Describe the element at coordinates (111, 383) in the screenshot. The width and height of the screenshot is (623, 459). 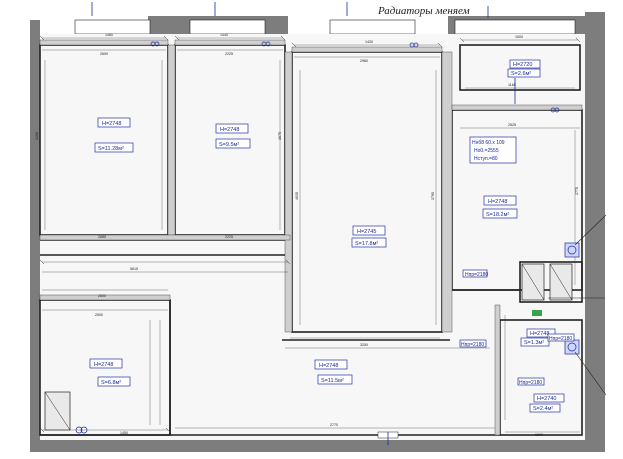
I see `room-area-label: S=6.8м²` at that location.